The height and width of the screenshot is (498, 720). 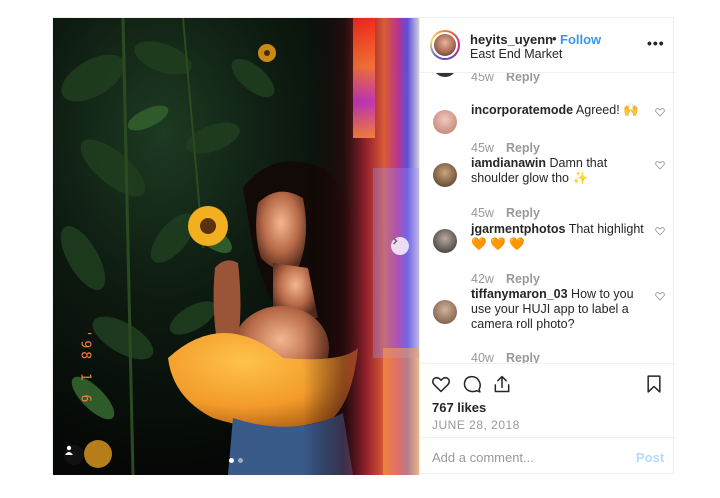 I want to click on like-icon, so click(x=441, y=384).